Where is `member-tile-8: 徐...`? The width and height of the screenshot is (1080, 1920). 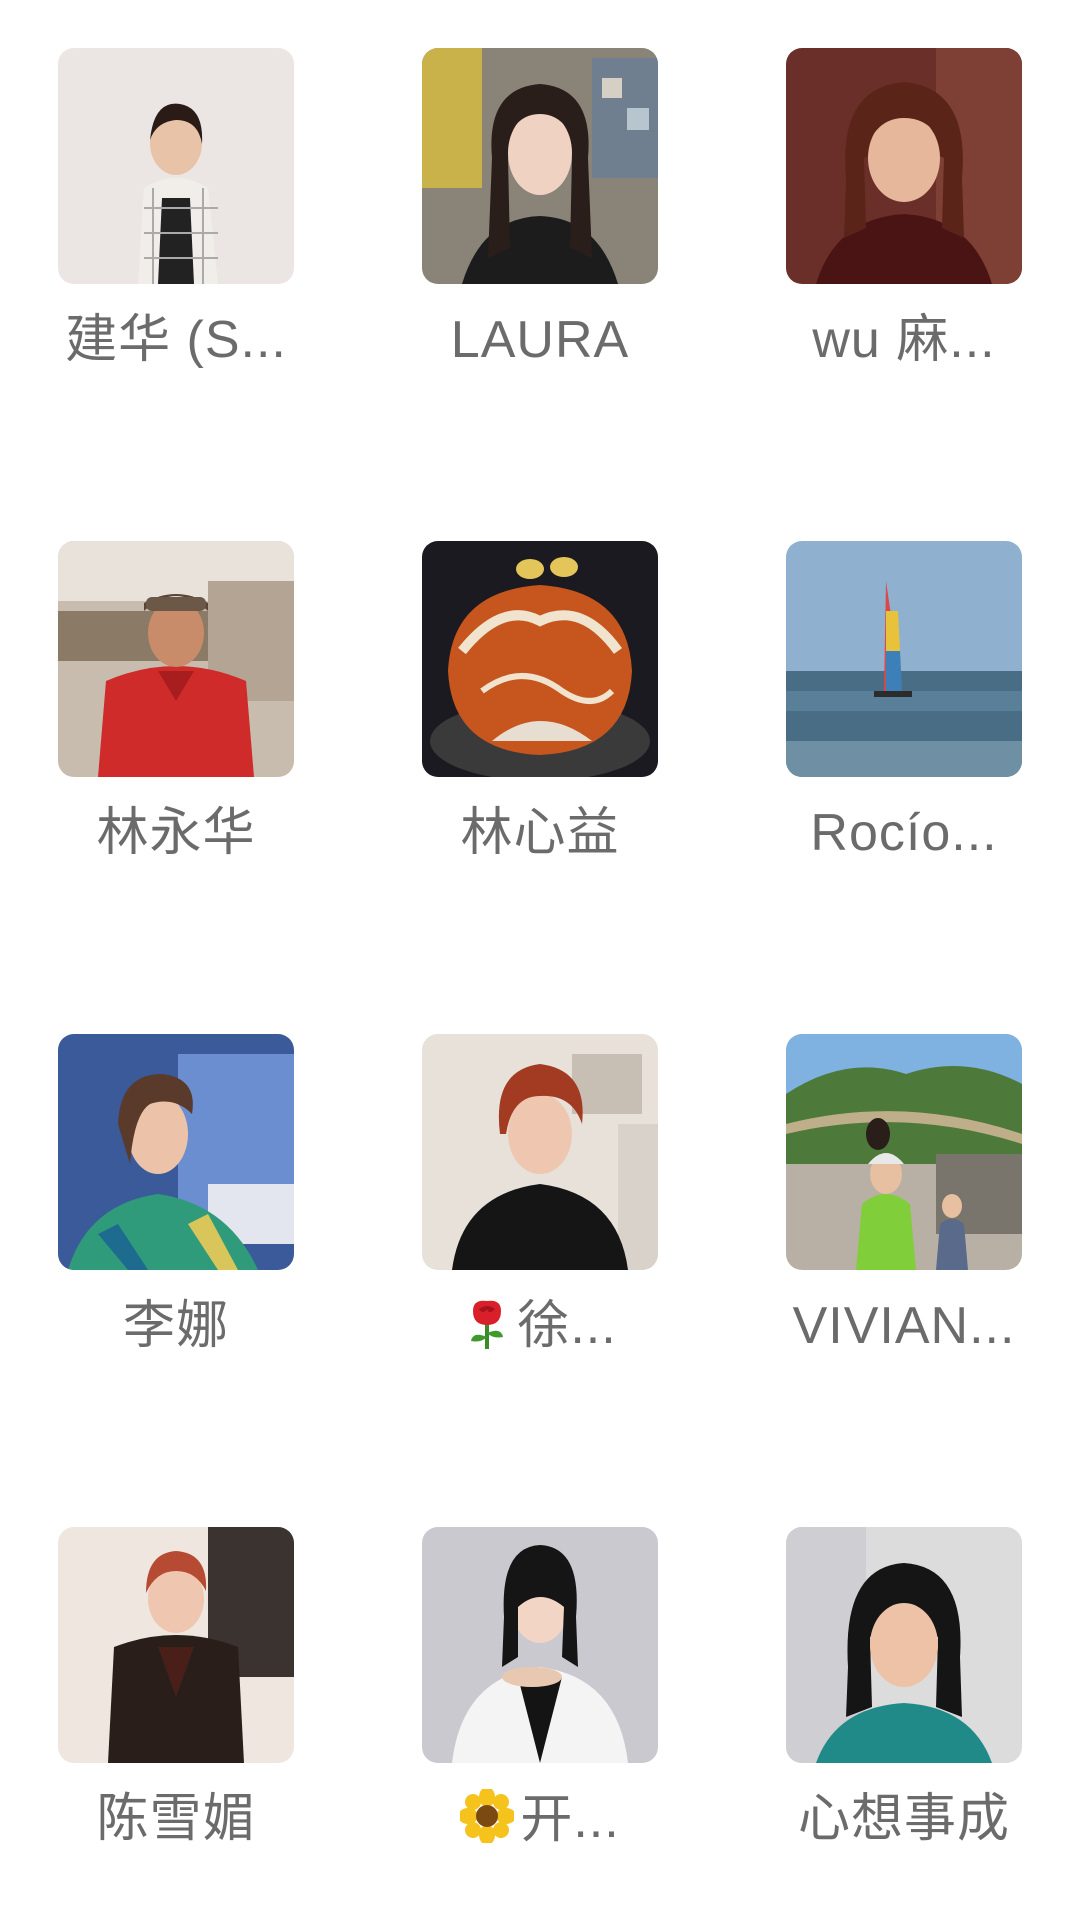
member-tile-8: 徐... is located at coordinates (542, 1214).